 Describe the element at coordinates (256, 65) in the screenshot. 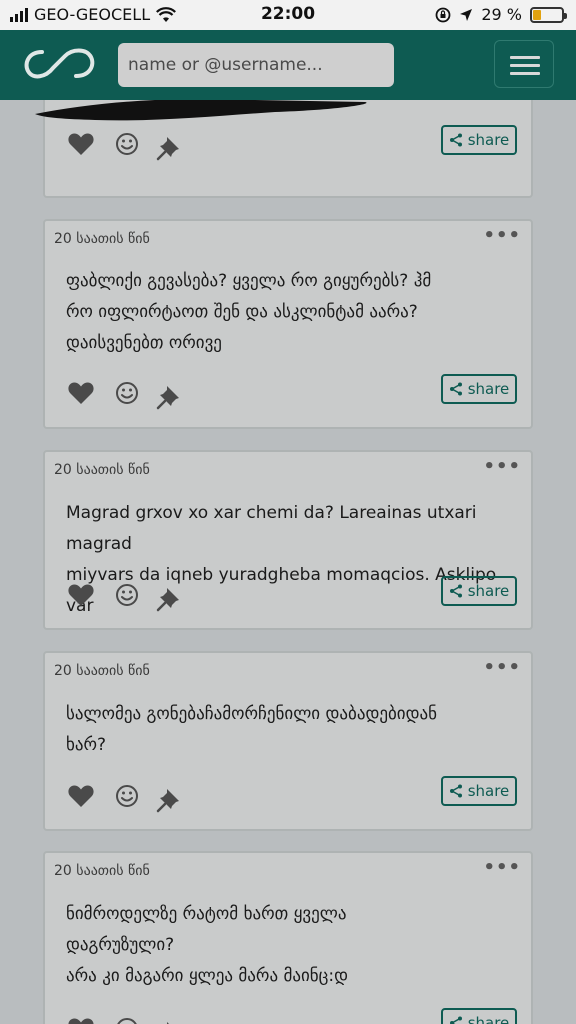

I see `search-input` at that location.